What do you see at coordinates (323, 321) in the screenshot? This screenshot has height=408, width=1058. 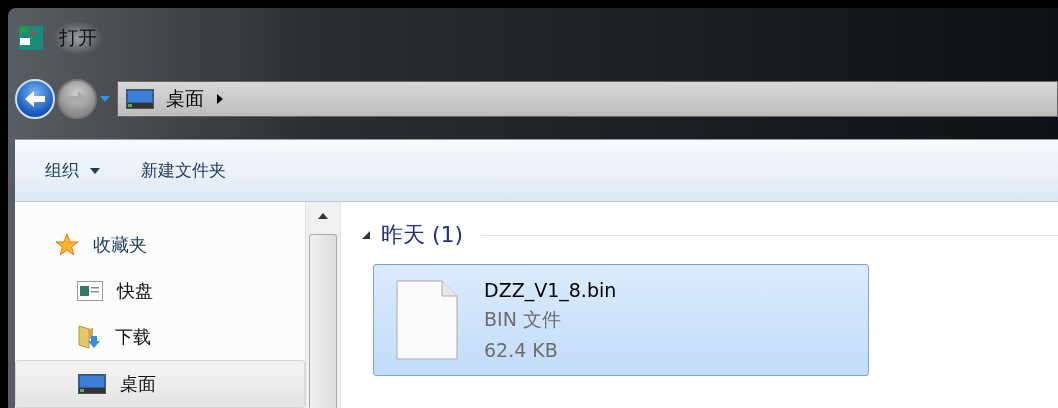 I see `scrollbar-thumb` at bounding box center [323, 321].